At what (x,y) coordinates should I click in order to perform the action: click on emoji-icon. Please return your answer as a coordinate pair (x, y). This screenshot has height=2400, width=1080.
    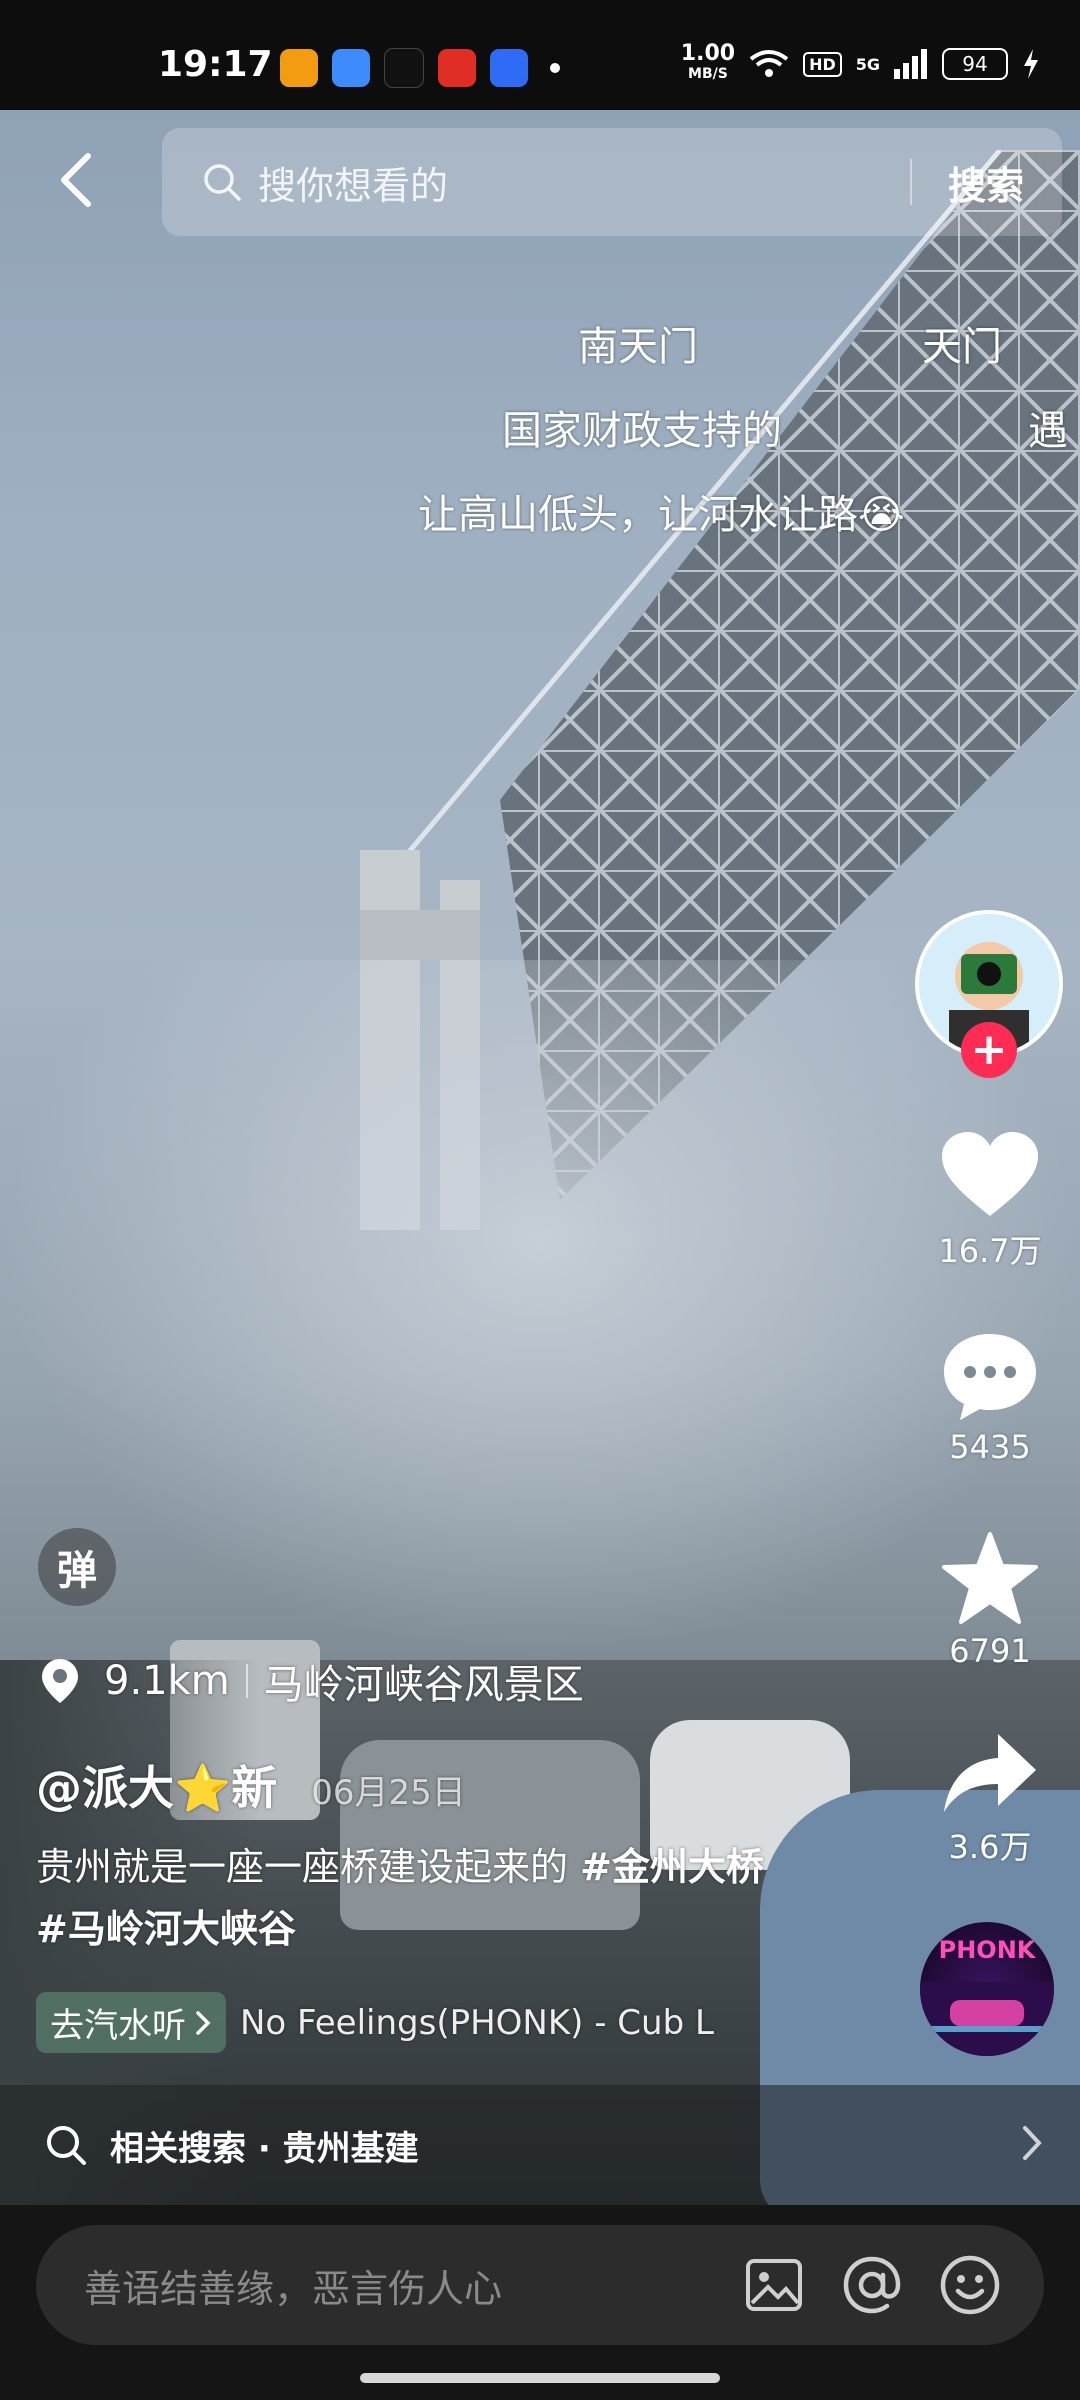
    Looking at the image, I should click on (970, 2285).